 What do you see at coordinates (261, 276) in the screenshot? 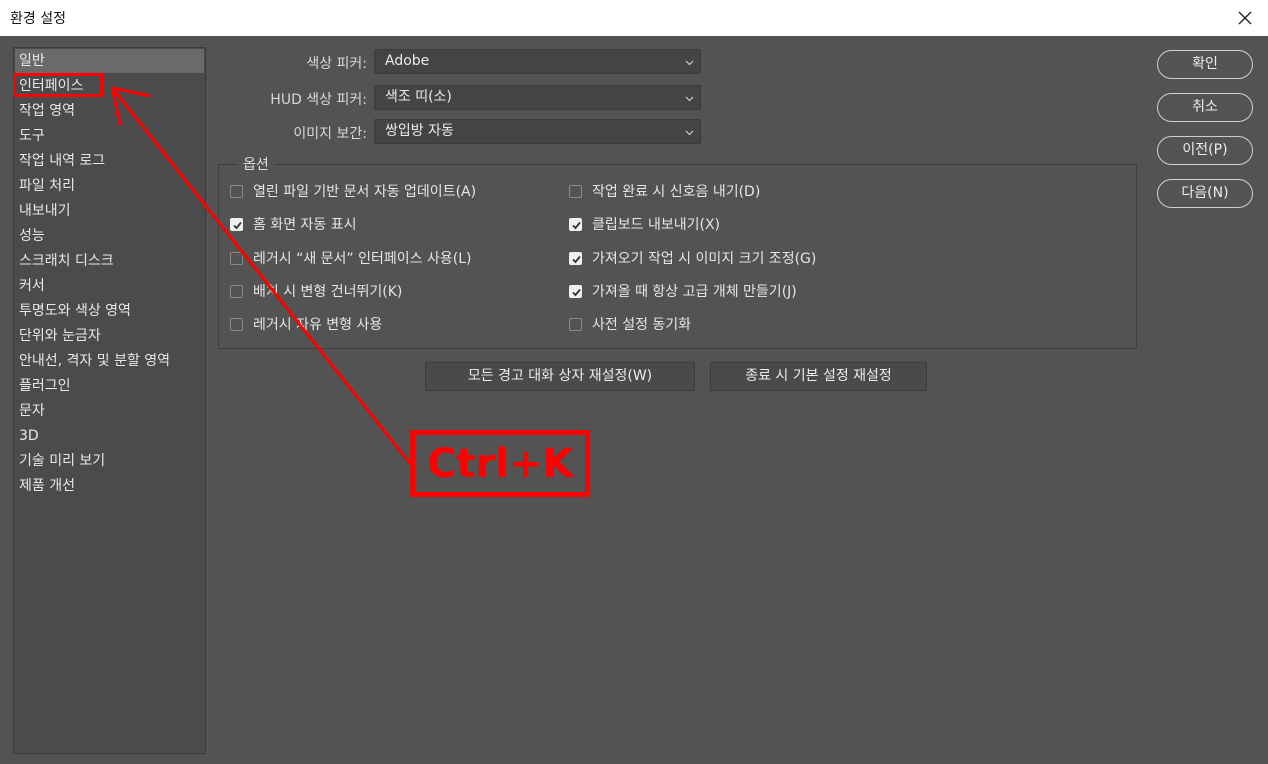
I see `annotation-arrow-icon` at bounding box center [261, 276].